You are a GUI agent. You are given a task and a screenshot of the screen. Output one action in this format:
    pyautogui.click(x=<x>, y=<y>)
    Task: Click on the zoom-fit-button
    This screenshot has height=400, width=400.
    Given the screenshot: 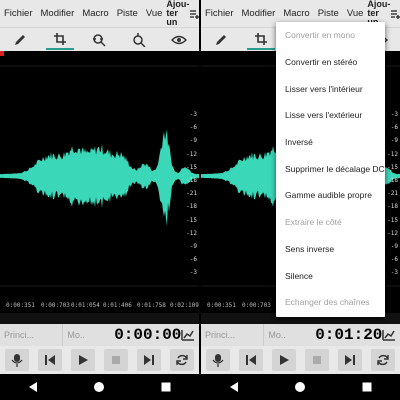 What is the action you would take?
    pyautogui.click(x=99, y=40)
    